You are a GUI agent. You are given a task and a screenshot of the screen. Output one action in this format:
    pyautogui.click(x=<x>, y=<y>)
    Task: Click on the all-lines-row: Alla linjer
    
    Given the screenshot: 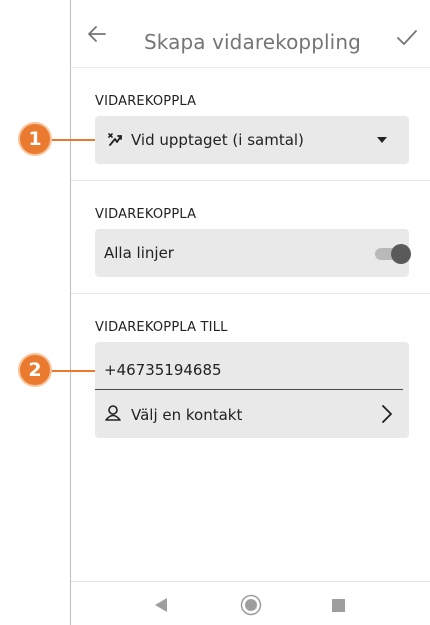 What is the action you would take?
    pyautogui.click(x=253, y=253)
    